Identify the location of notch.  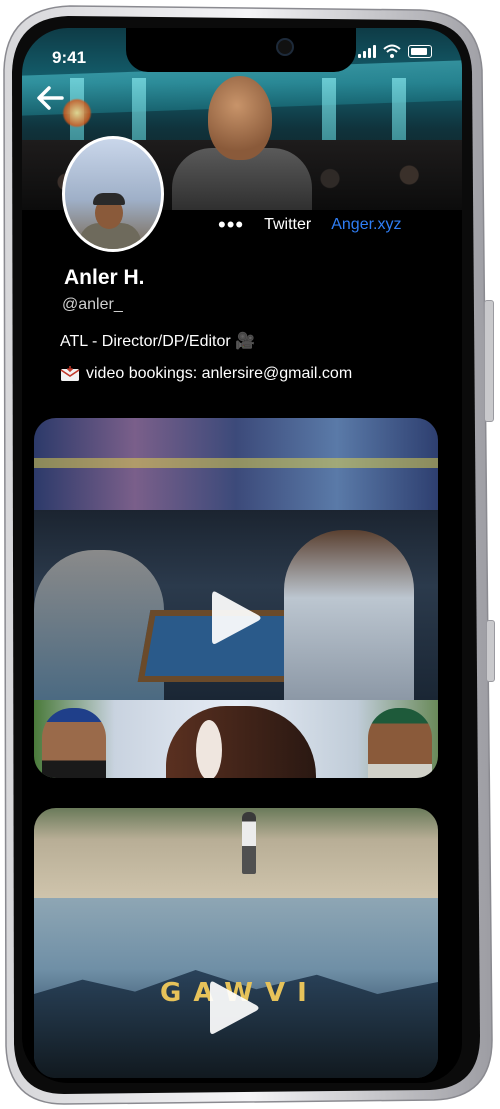
(241, 50).